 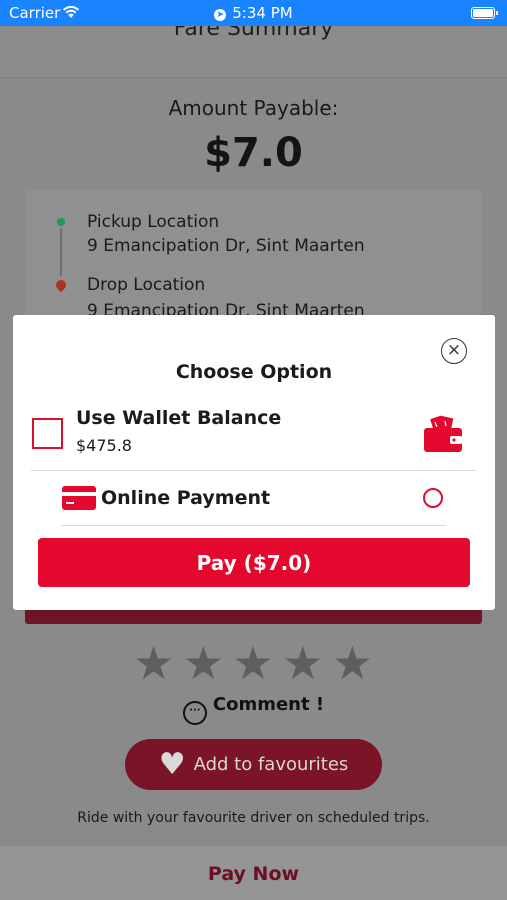 I want to click on pay-button: Pay ($7.0), so click(x=254, y=562).